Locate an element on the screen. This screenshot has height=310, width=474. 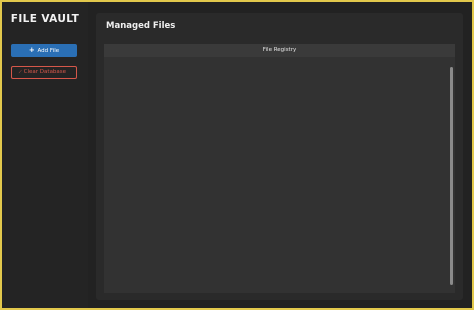
plus-icon: + is located at coordinates (31, 50).